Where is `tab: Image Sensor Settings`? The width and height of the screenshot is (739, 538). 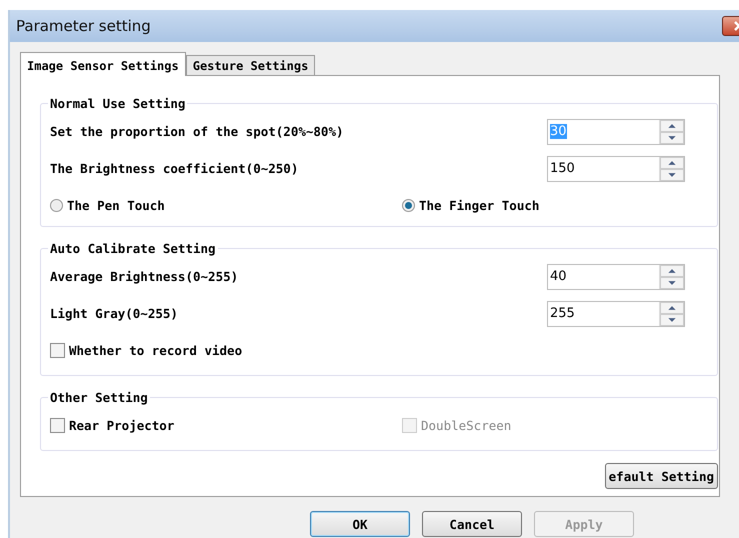
tab: Image Sensor Settings is located at coordinates (103, 64).